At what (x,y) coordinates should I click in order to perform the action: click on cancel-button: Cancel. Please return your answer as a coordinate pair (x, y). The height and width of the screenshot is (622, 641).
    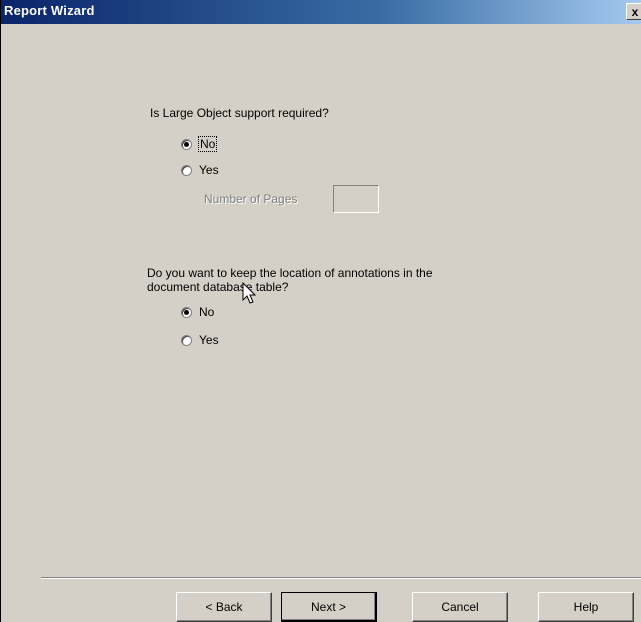
    Looking at the image, I should click on (460, 607).